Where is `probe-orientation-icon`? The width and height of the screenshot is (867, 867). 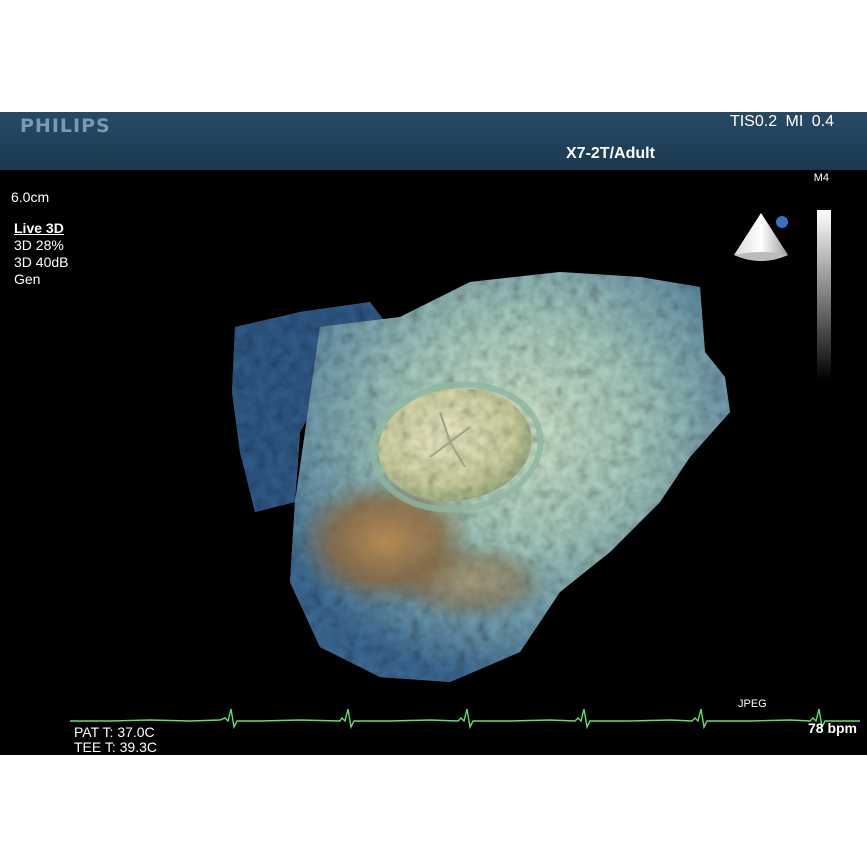
probe-orientation-icon is located at coordinates (761, 237).